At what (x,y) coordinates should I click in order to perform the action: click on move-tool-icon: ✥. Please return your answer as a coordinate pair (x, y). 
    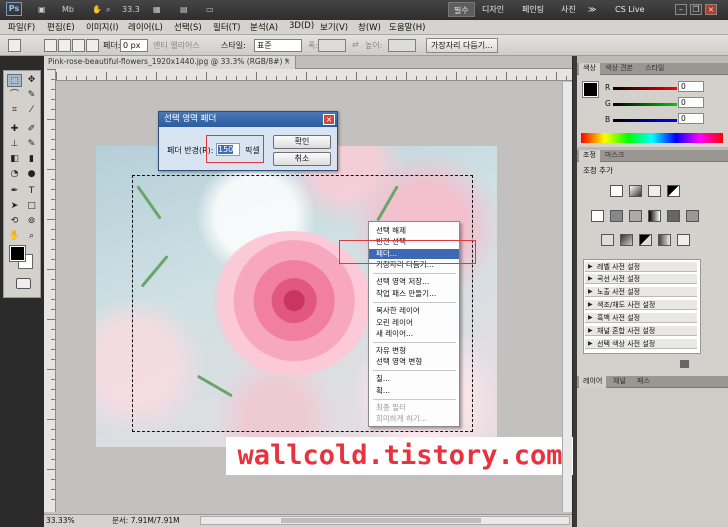
    Looking at the image, I should click on (31, 80).